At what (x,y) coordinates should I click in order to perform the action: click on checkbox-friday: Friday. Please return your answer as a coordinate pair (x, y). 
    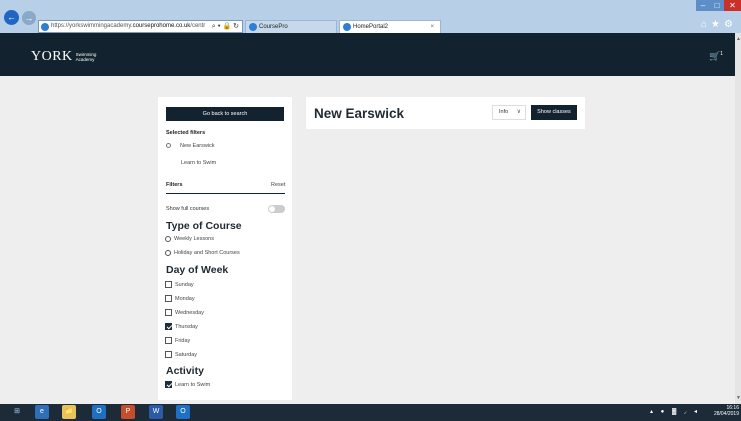
    Looking at the image, I should click on (177, 340).